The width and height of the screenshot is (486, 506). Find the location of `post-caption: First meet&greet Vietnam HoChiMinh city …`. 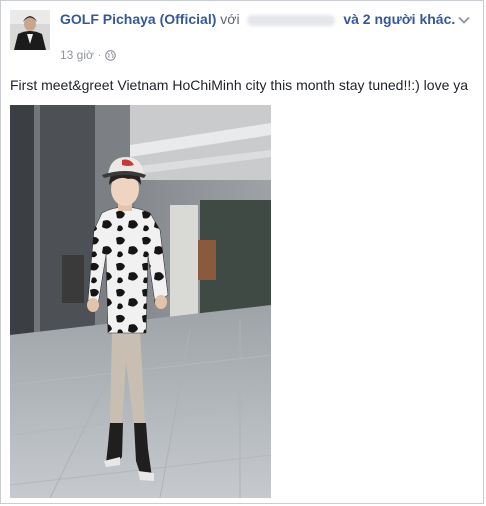

post-caption: First meet&greet Vietnam HoChiMinh city … is located at coordinates (239, 85).